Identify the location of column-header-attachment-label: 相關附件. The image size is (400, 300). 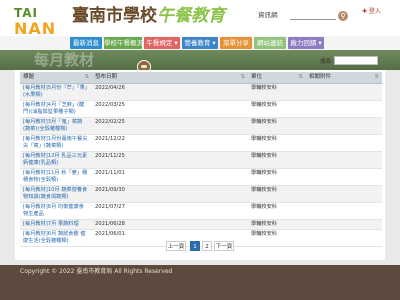
(320, 76).